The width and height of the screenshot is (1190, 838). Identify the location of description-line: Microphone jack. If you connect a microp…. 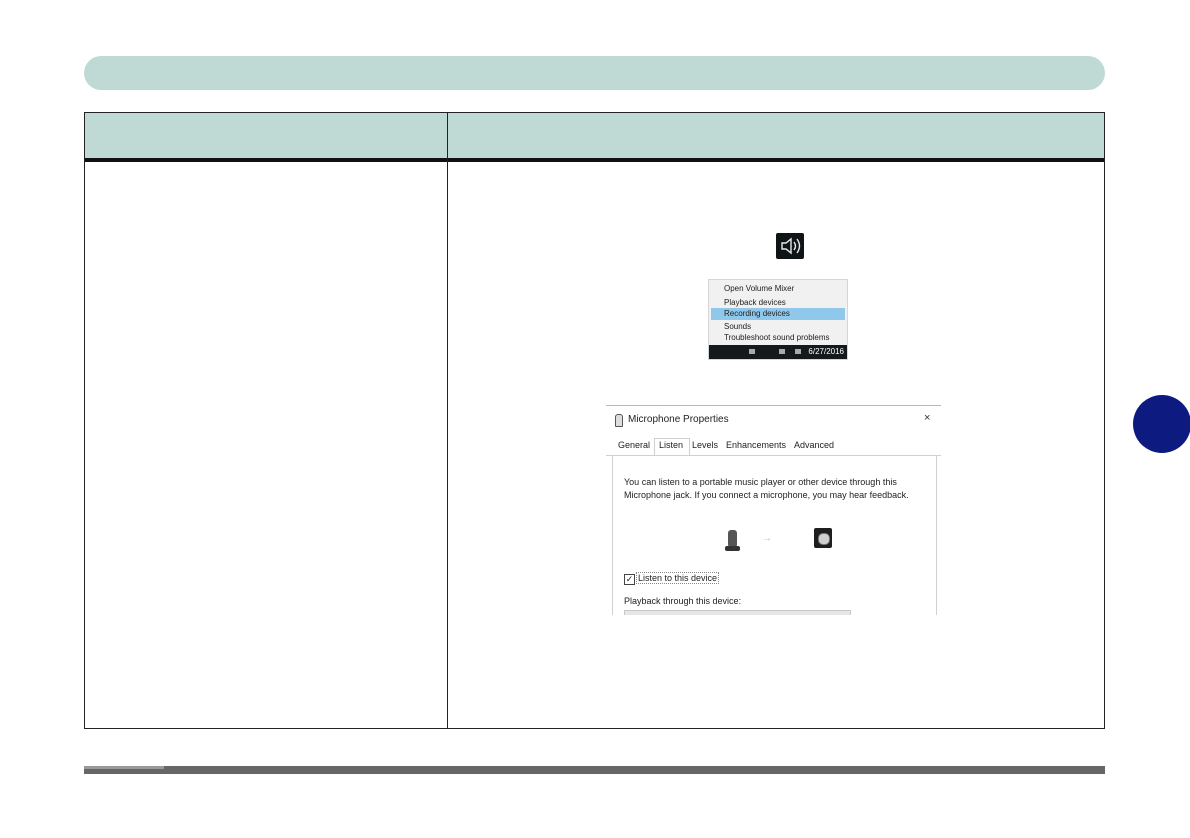
(766, 495).